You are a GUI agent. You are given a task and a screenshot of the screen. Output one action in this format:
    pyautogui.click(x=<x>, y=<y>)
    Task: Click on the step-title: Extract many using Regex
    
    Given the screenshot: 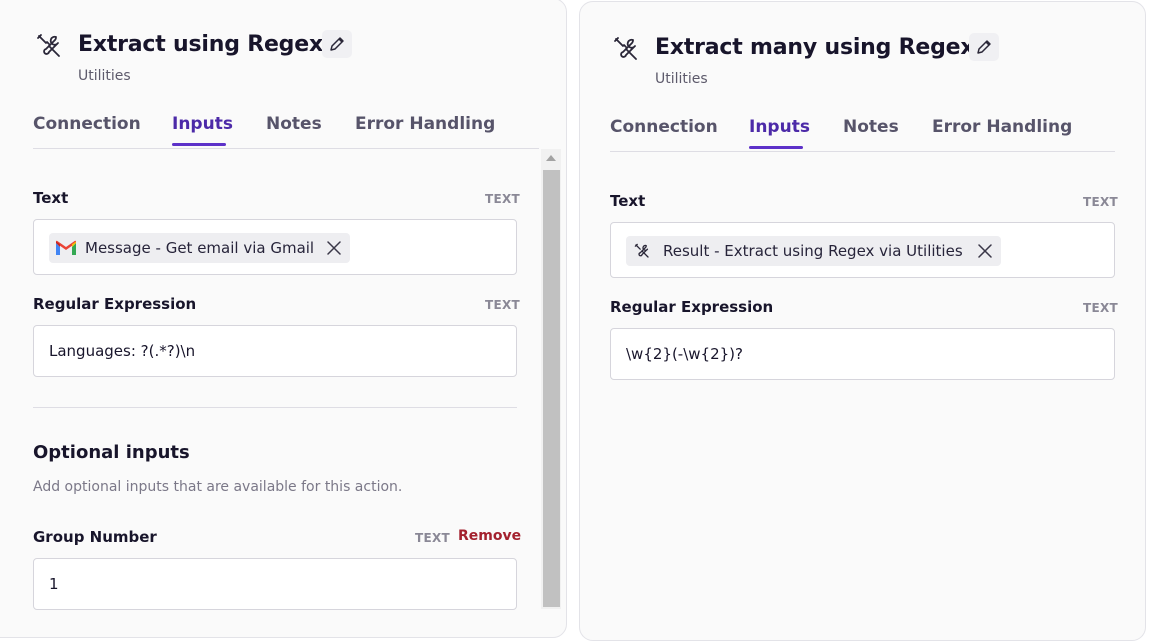 What is the action you would take?
    pyautogui.click(x=815, y=47)
    